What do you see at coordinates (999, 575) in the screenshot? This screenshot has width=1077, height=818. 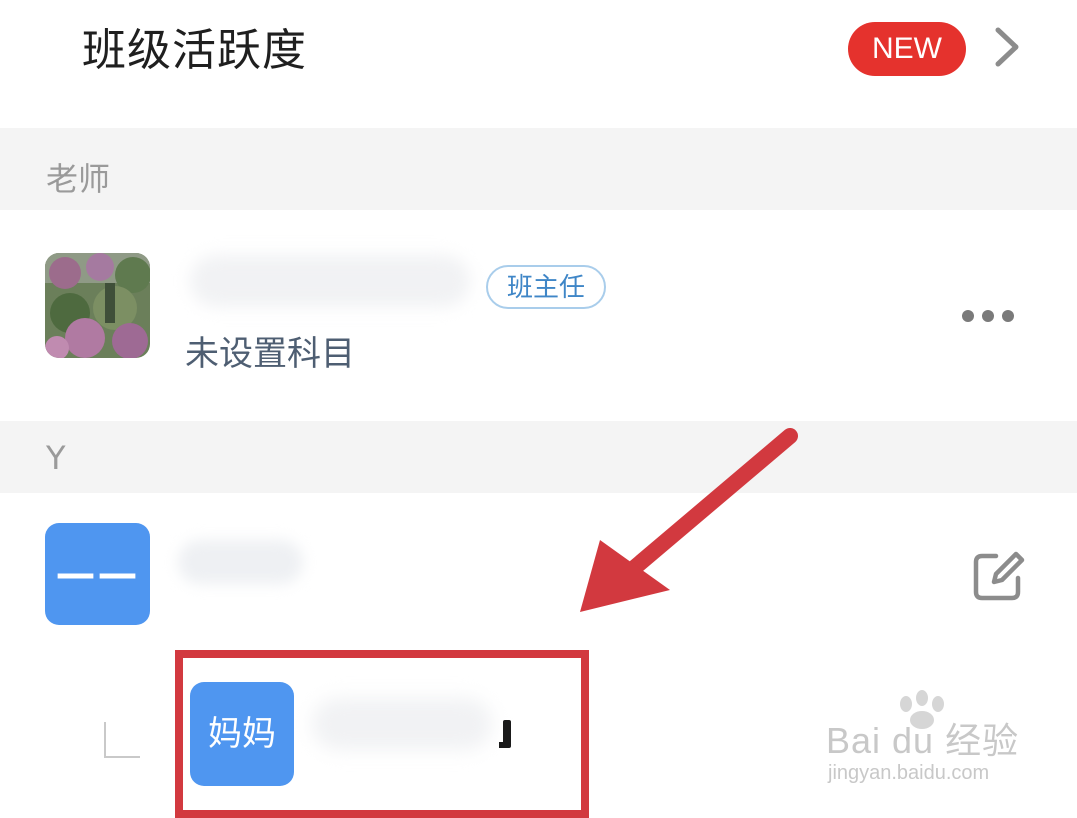 I see `edit-icon` at bounding box center [999, 575].